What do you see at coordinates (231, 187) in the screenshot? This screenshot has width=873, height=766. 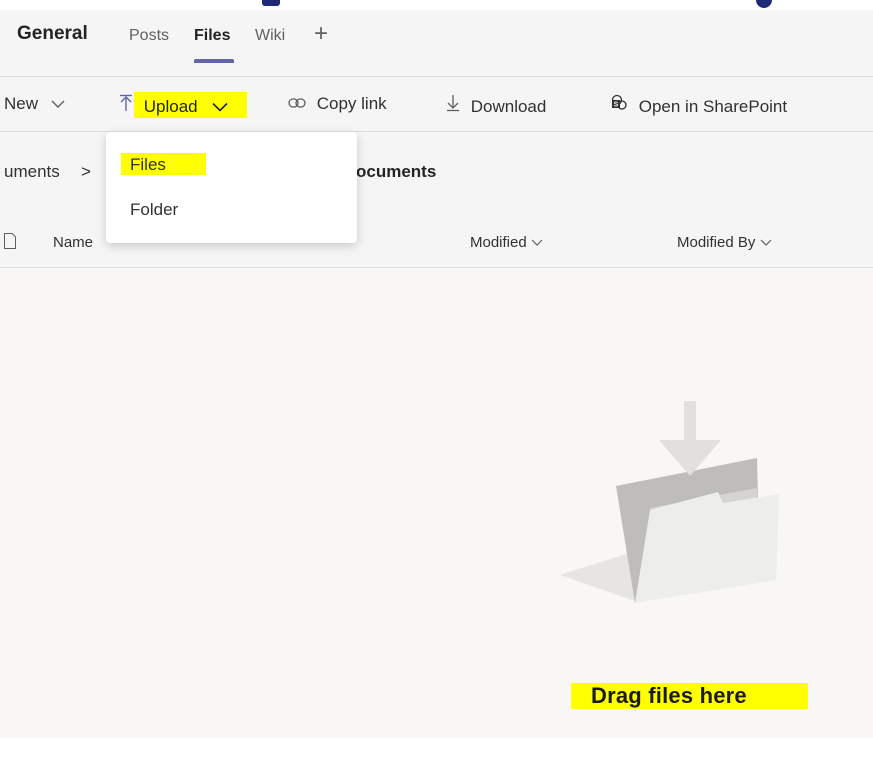 I see `upload-menu` at bounding box center [231, 187].